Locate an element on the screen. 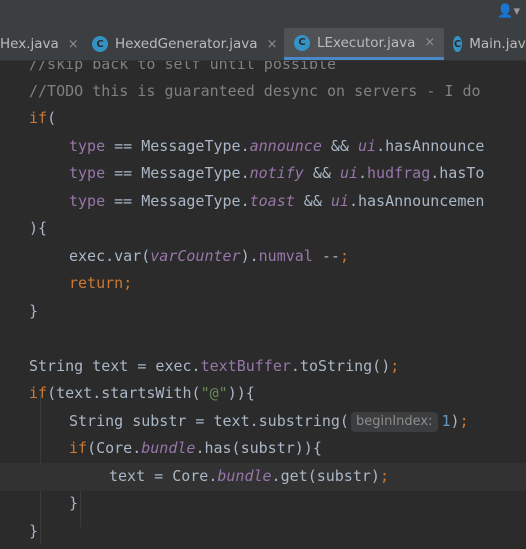  code-line: exec.var(varCounter).numval --; is located at coordinates (209, 256).